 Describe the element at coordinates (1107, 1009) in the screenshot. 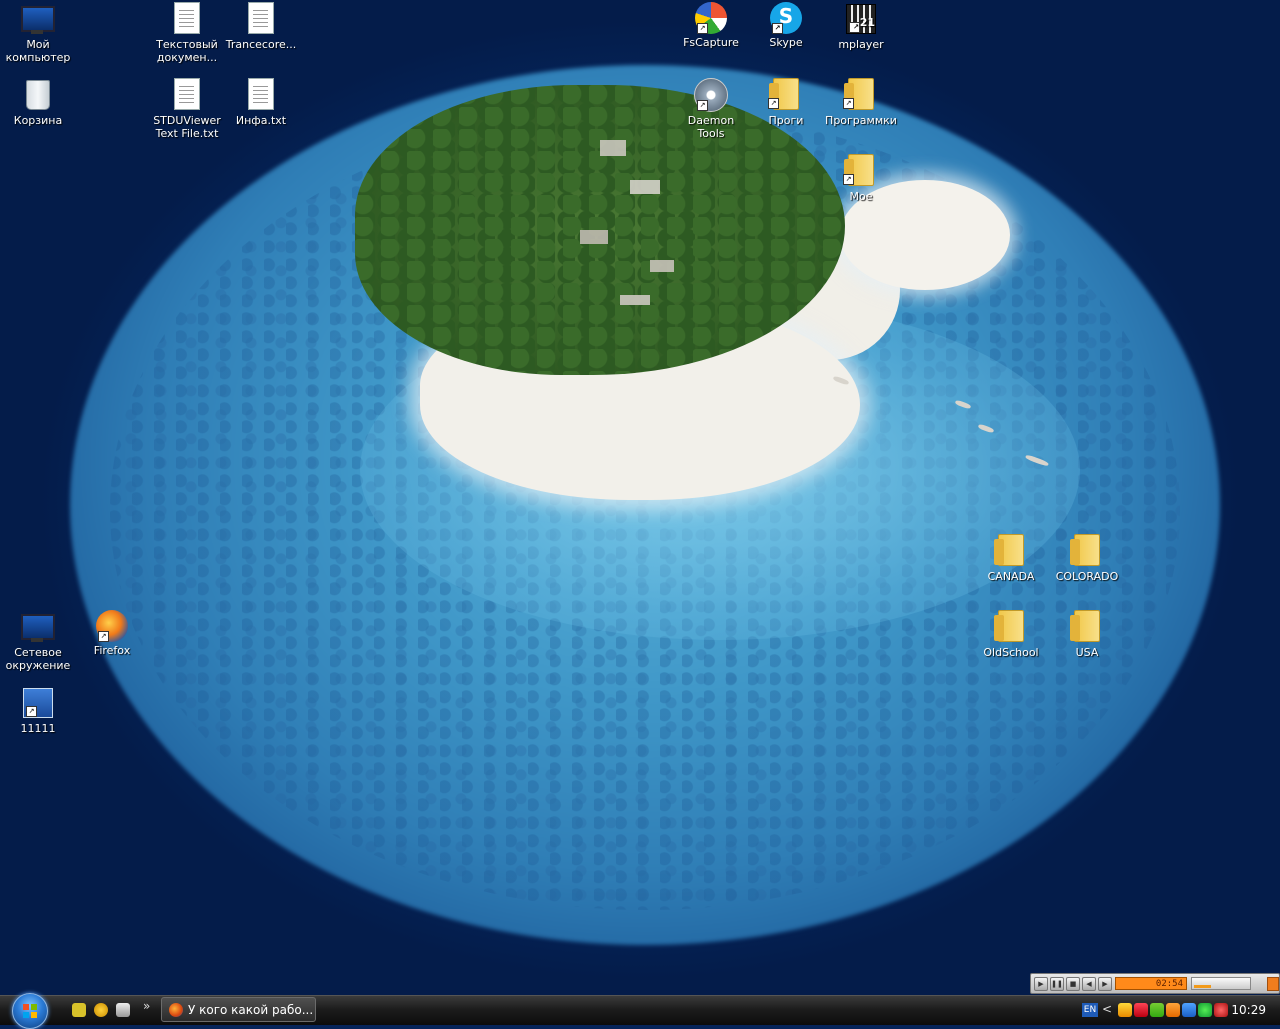

I see `show-hidden-icons-icon: <` at that location.